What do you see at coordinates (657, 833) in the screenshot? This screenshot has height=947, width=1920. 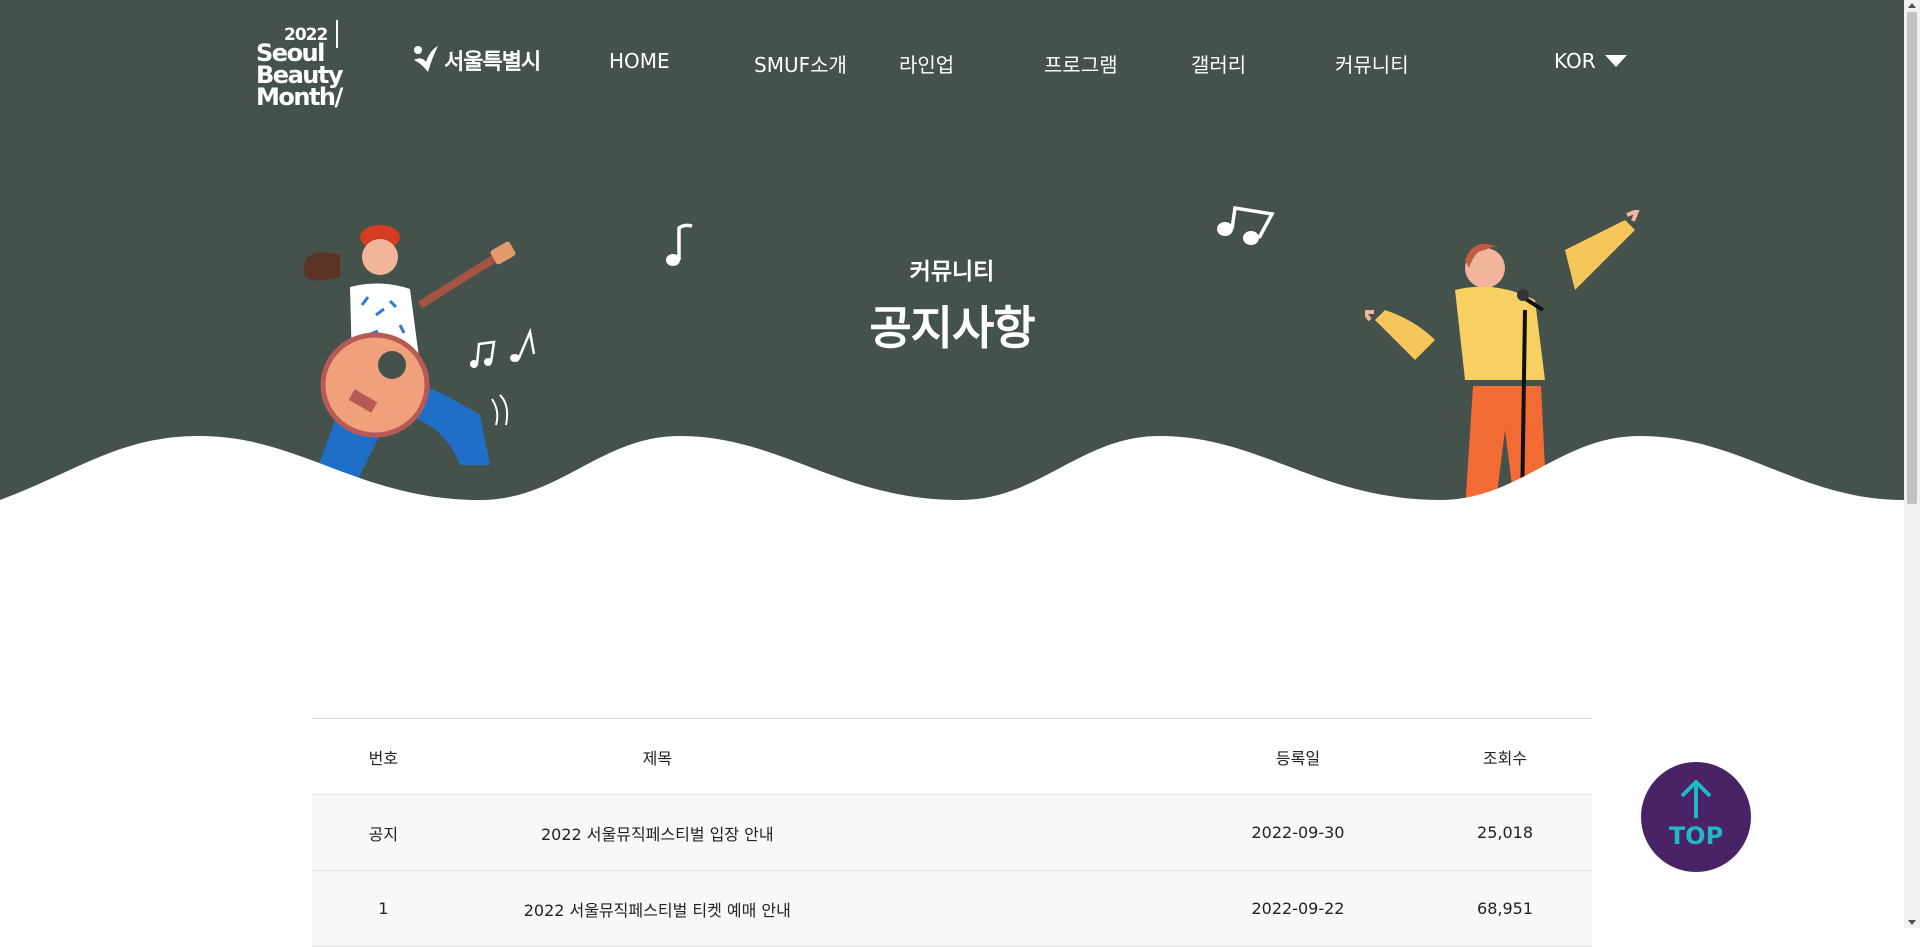 I see `row-title-link: 2022 서울뮤직페스티벌 입장 안내` at bounding box center [657, 833].